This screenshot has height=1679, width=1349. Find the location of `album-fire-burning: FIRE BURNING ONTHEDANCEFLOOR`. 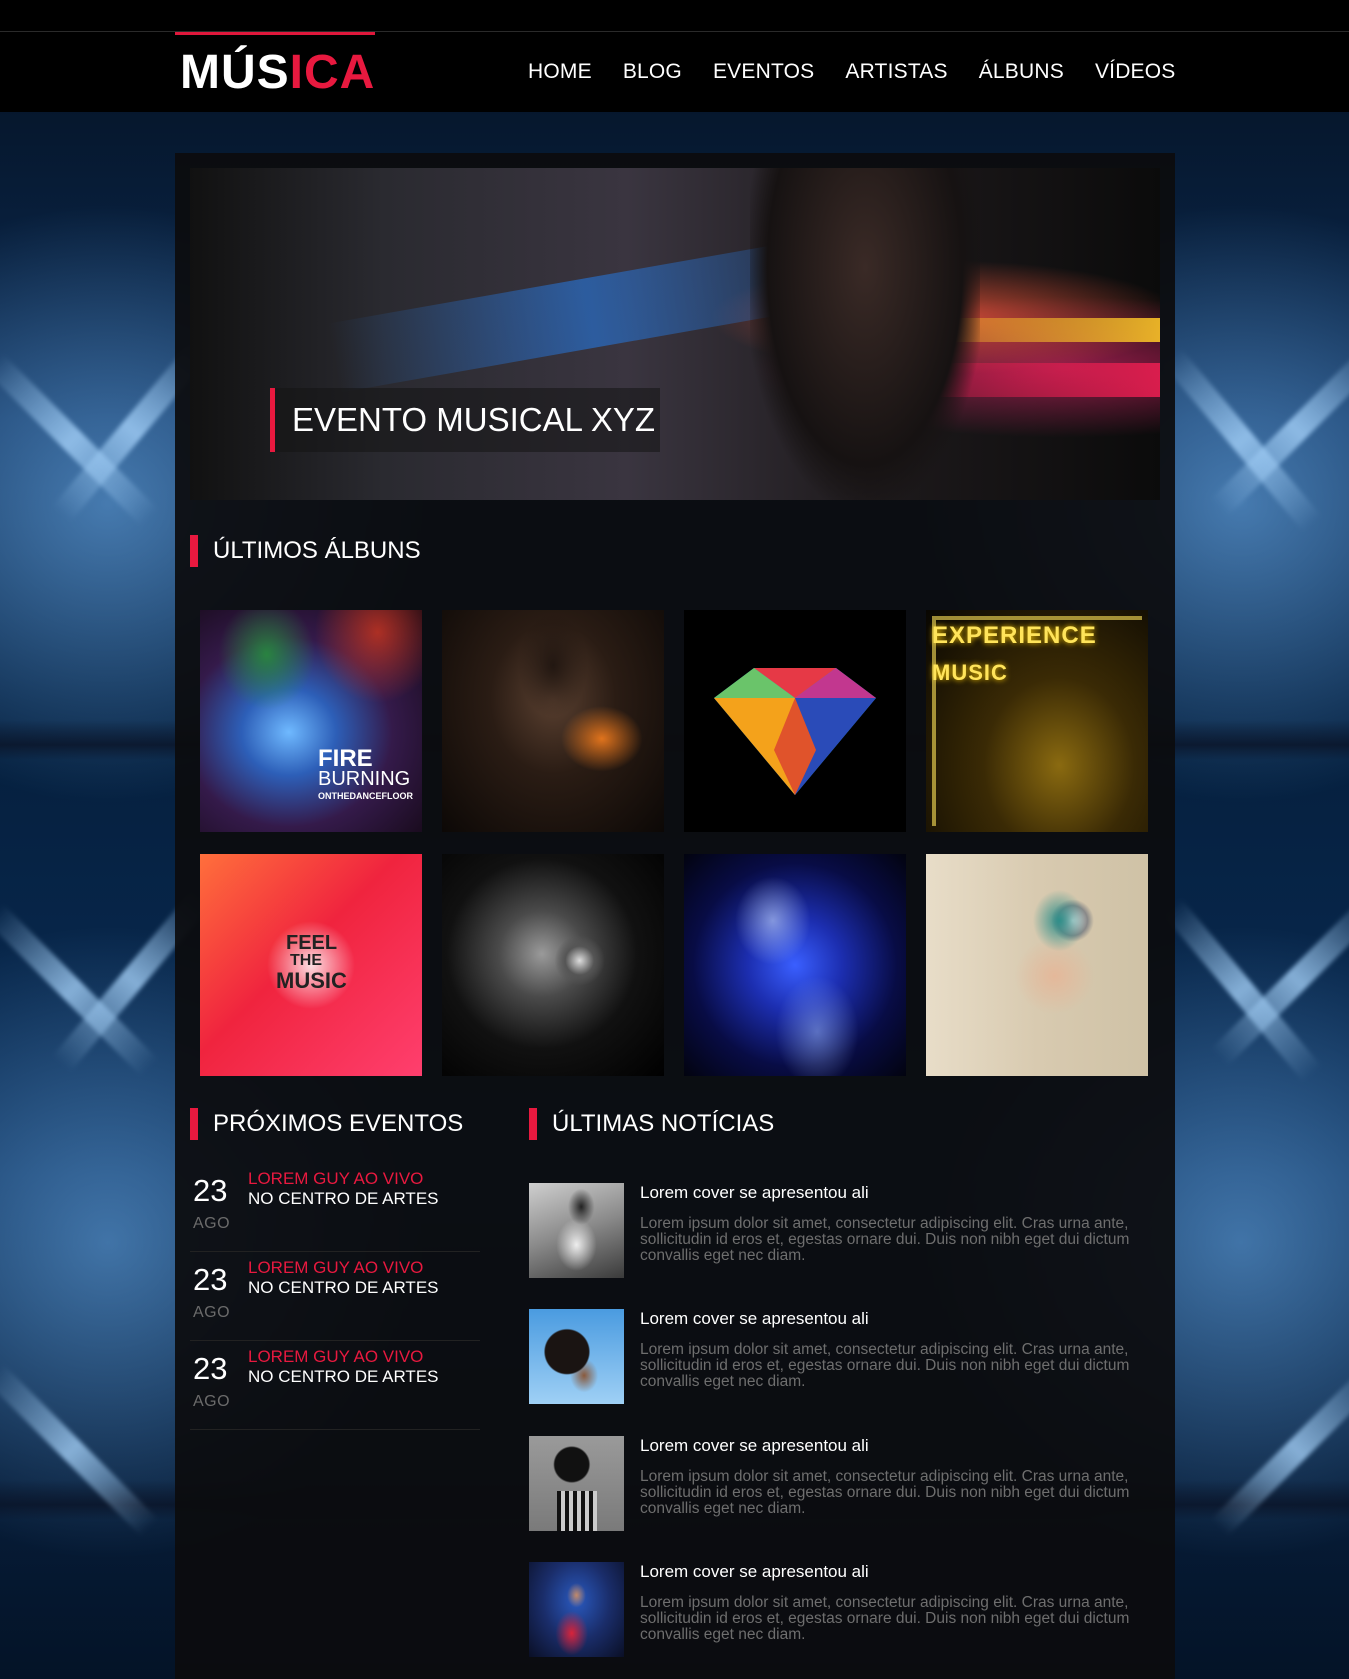

album-fire-burning: FIRE BURNING ONTHEDANCEFLOOR is located at coordinates (311, 721).